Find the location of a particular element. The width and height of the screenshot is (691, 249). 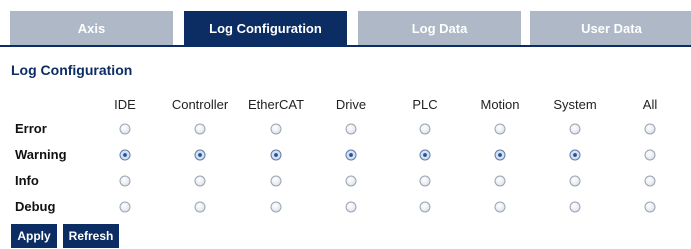

radio-info-motion is located at coordinates (500, 181).